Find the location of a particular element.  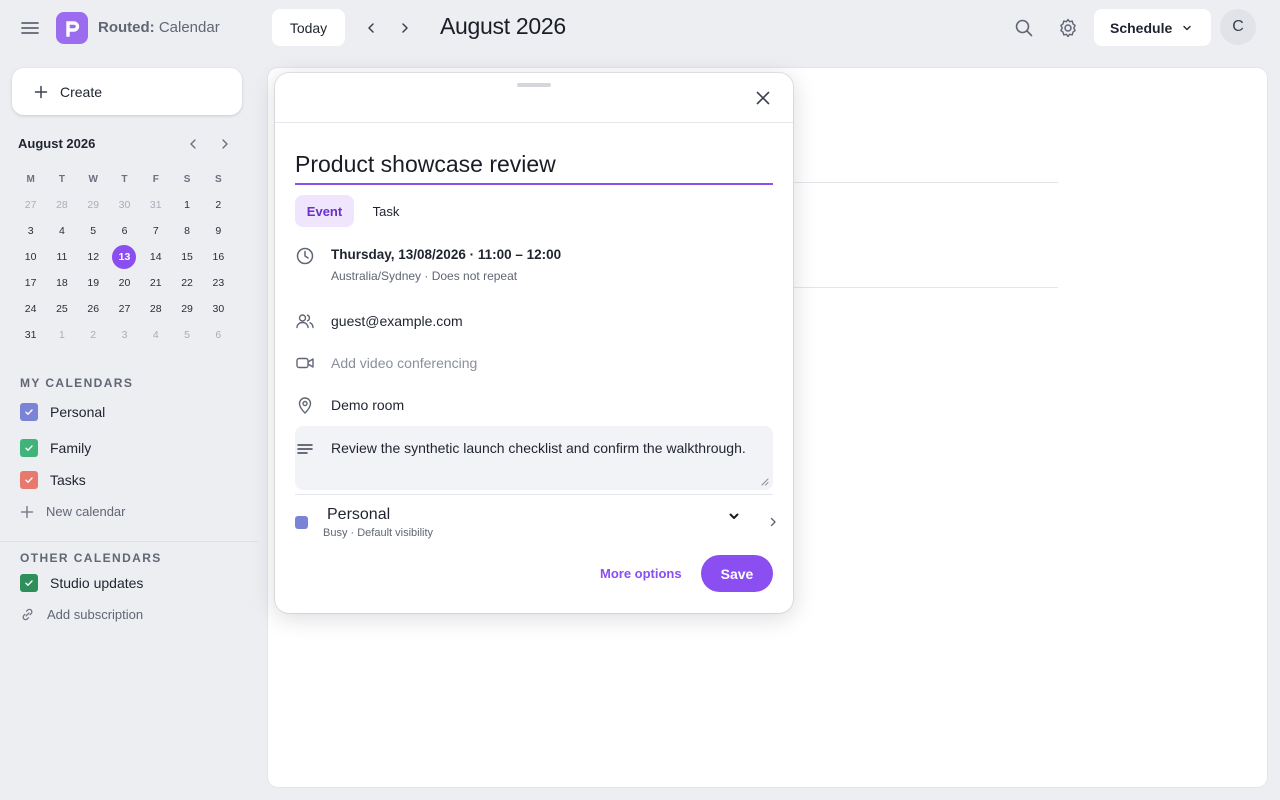

calendar-item-studio-updates: Studio updates is located at coordinates (81, 583).